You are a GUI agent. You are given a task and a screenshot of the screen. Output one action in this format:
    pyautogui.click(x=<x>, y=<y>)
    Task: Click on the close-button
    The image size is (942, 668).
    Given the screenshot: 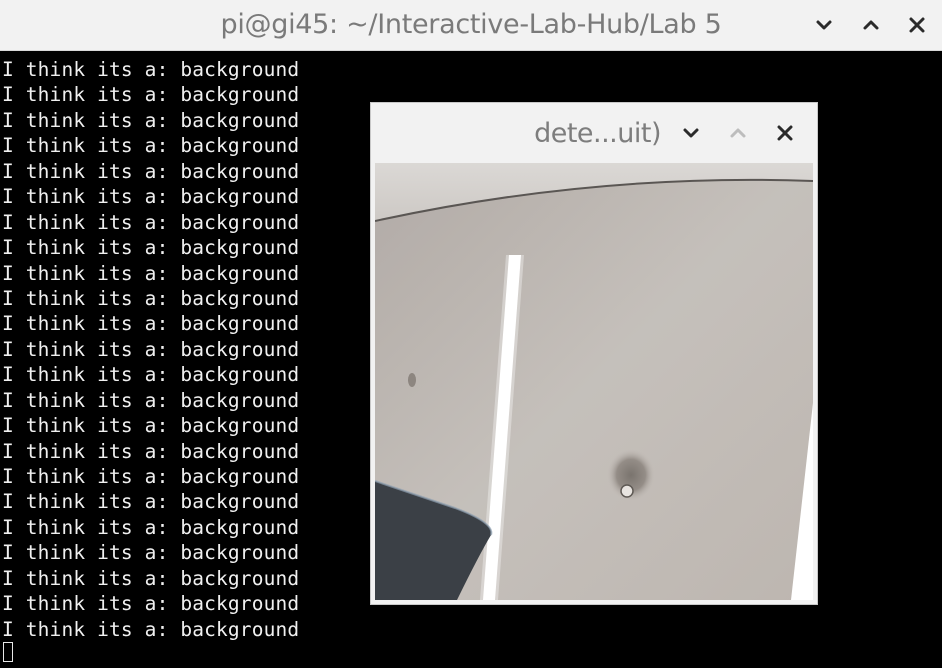 What is the action you would take?
    pyautogui.click(x=917, y=25)
    